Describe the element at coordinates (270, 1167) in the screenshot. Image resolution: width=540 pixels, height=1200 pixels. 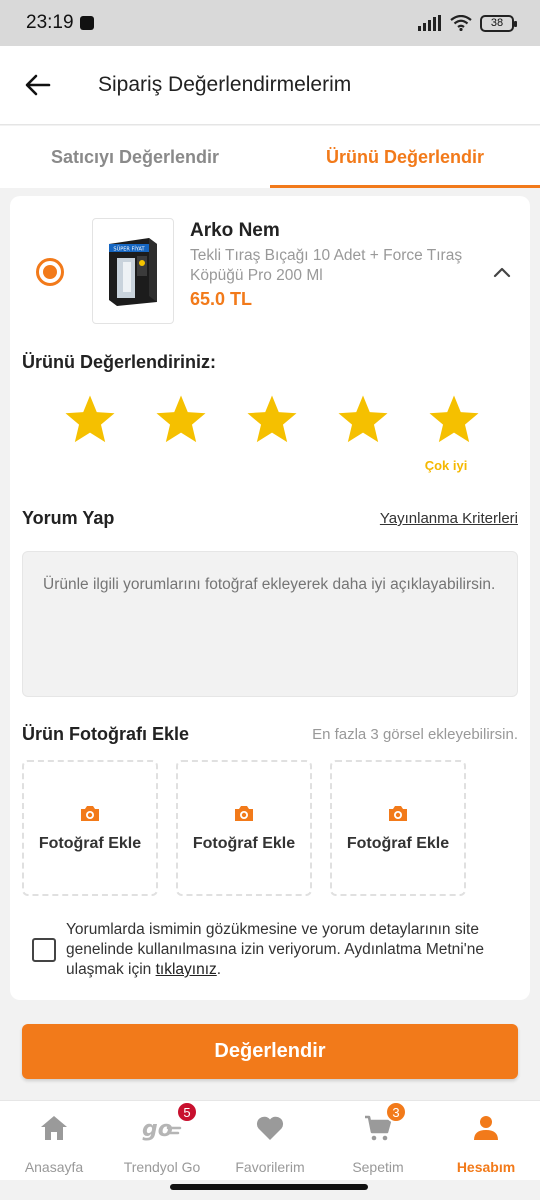
I see `nav-label: Favorilerim` at that location.